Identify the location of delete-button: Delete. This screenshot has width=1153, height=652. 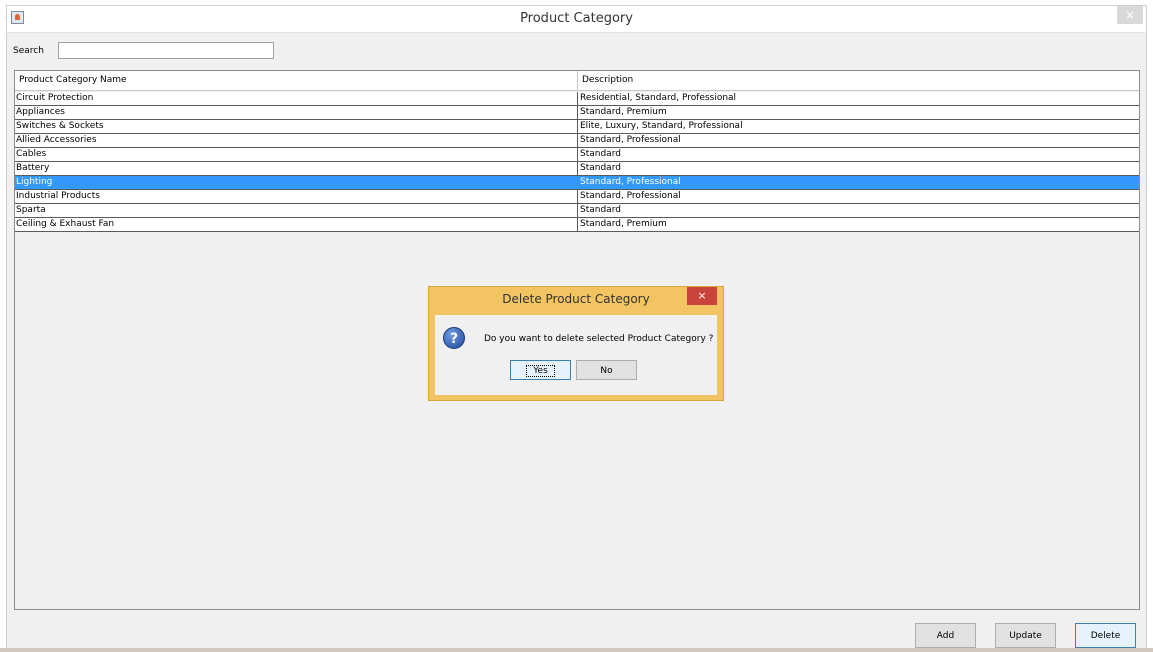
(1105, 635).